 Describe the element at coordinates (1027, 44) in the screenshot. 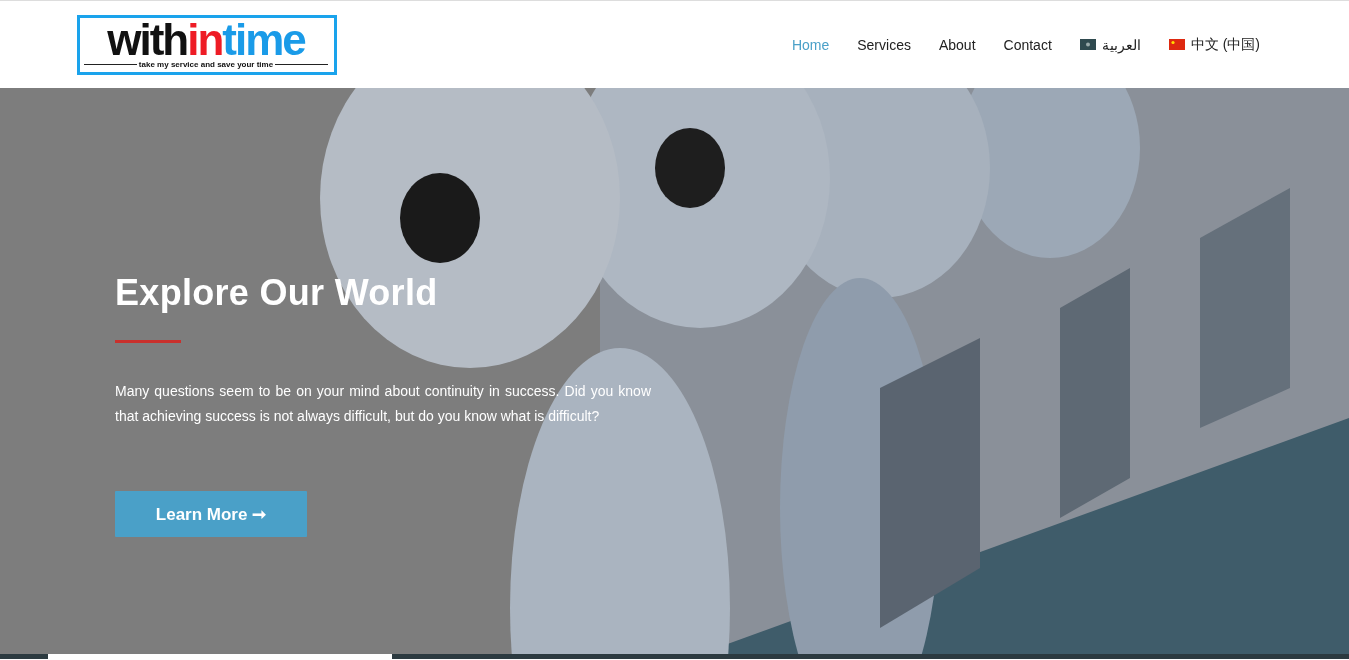

I see `nav-link: Contact` at that location.